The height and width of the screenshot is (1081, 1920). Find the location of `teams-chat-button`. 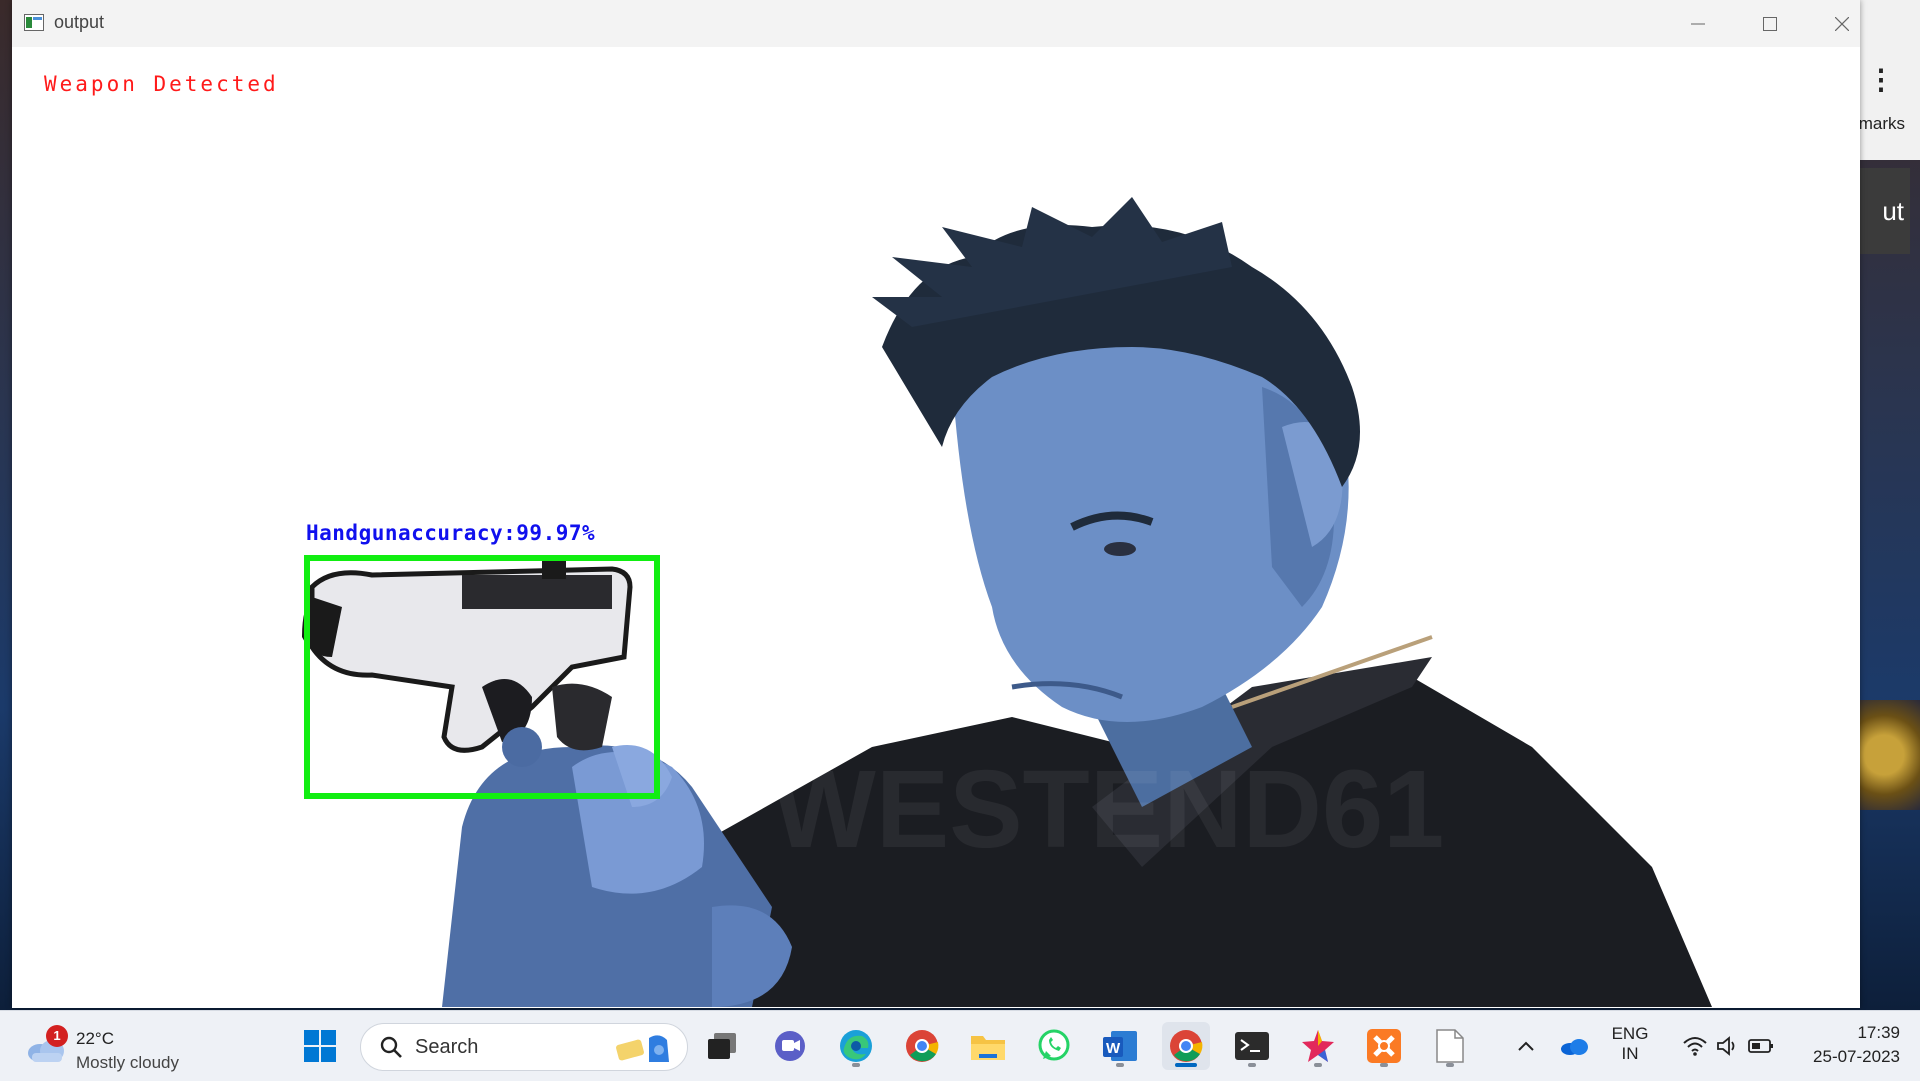

teams-chat-button is located at coordinates (790, 1046).